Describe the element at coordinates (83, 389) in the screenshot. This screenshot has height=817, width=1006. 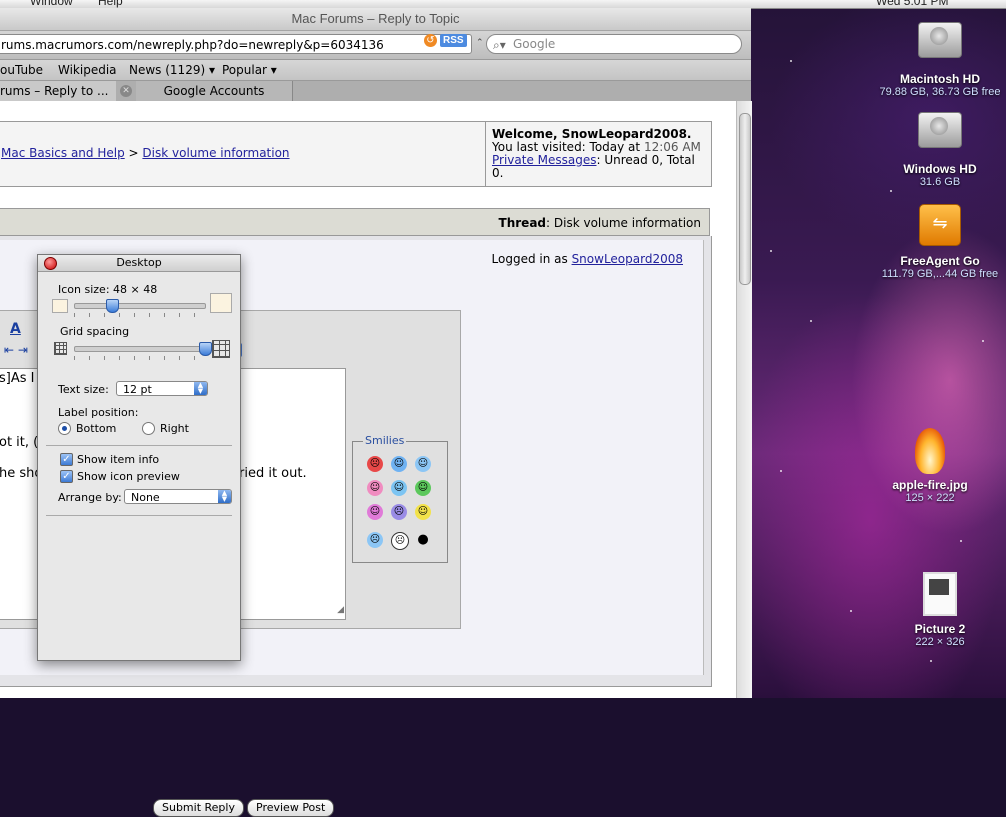
I see `text-size-label: Text size:` at that location.